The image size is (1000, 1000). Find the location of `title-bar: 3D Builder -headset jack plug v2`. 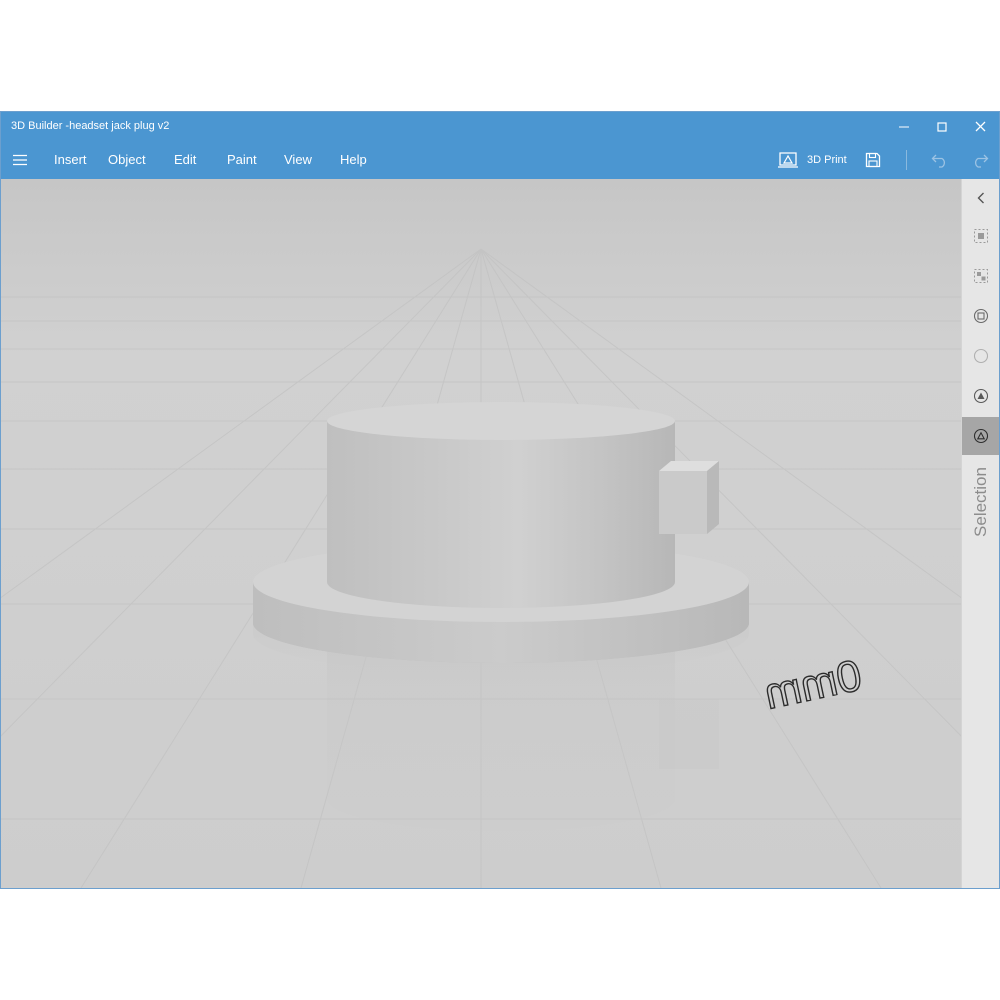

title-bar: 3D Builder -headset jack plug v2 is located at coordinates (500, 126).